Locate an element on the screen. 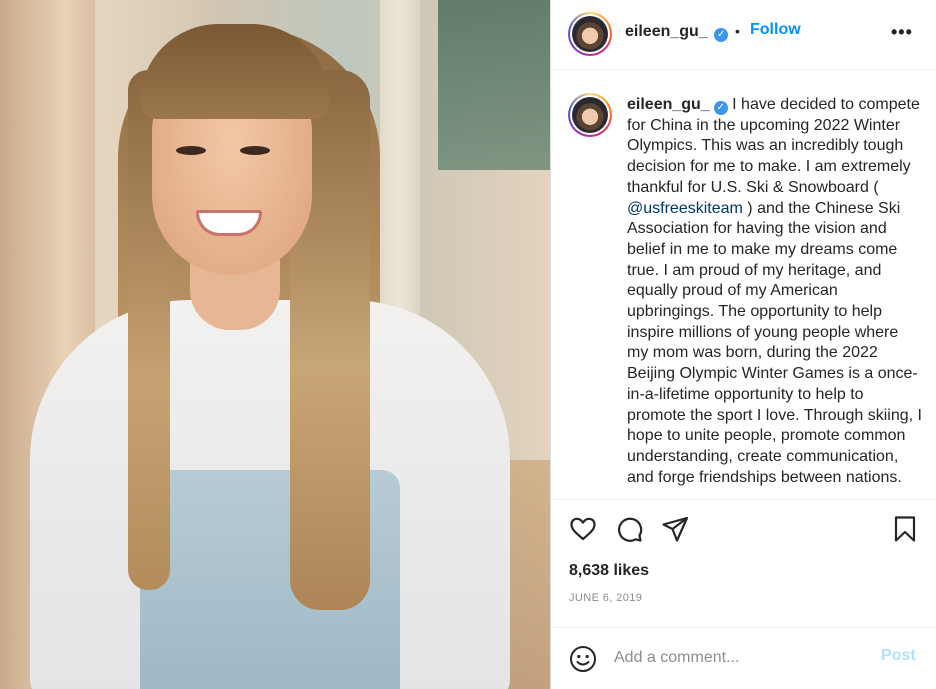 The image size is (936, 689). smiley-icon is located at coordinates (583, 659).